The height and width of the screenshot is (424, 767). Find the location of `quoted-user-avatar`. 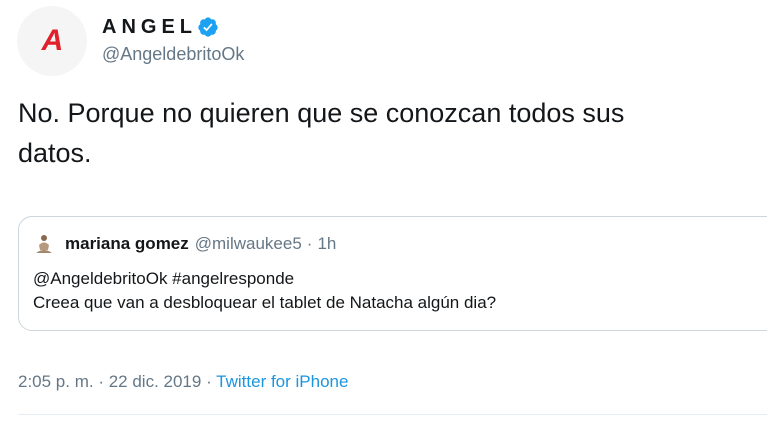

quoted-user-avatar is located at coordinates (44, 244).